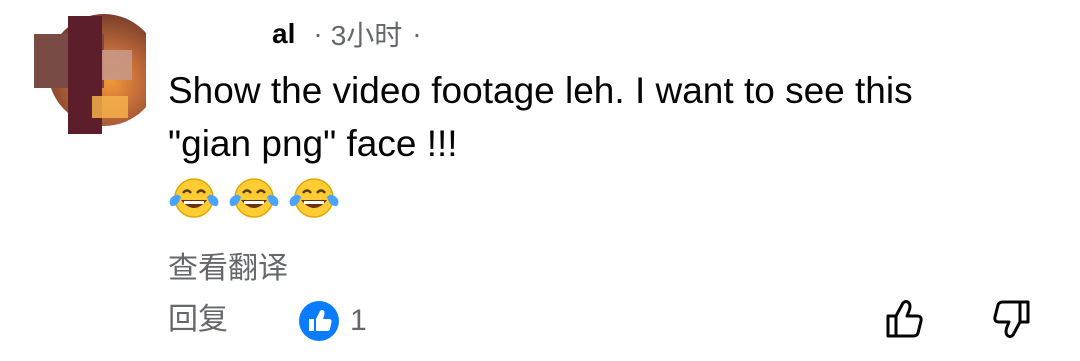  I want to click on reaction-summary: 1, so click(332, 321).